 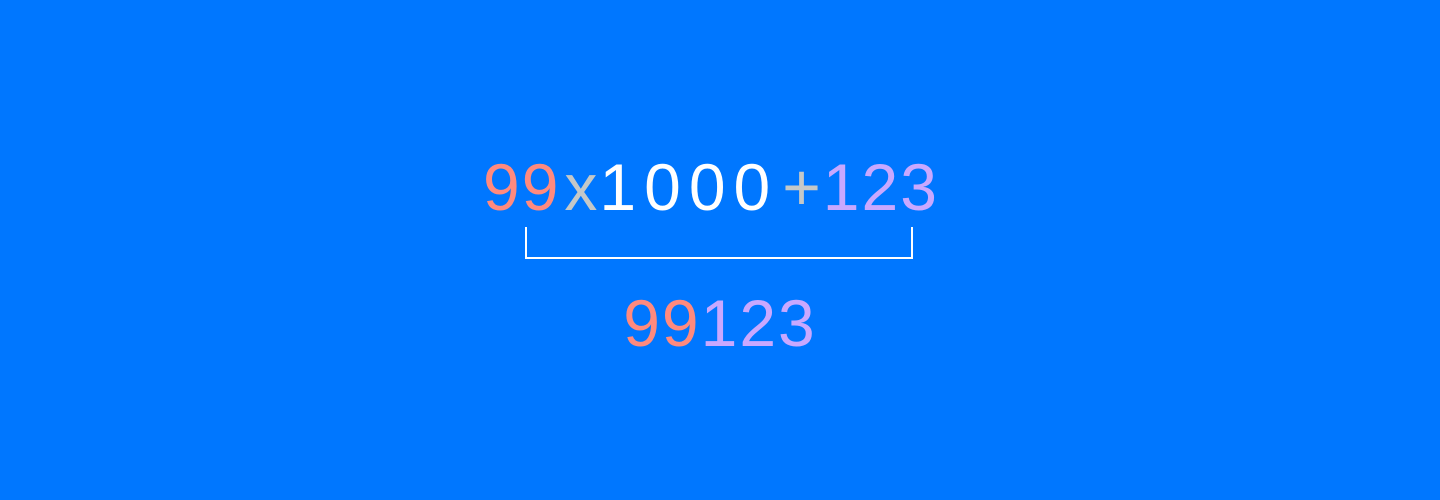 I want to click on multiplier: 1000, so click(x=689, y=187).